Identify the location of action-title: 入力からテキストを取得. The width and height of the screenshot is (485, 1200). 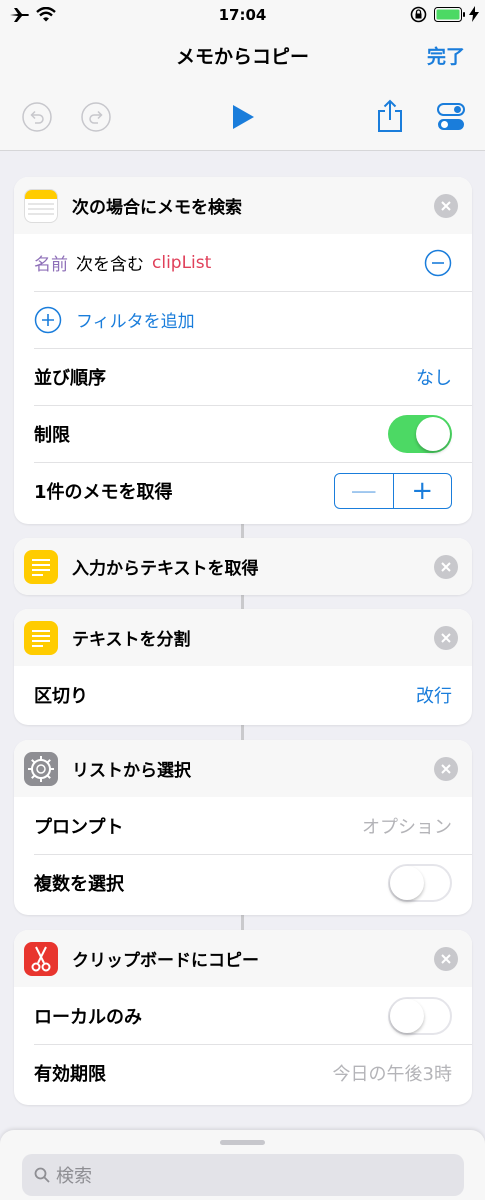
(165, 569).